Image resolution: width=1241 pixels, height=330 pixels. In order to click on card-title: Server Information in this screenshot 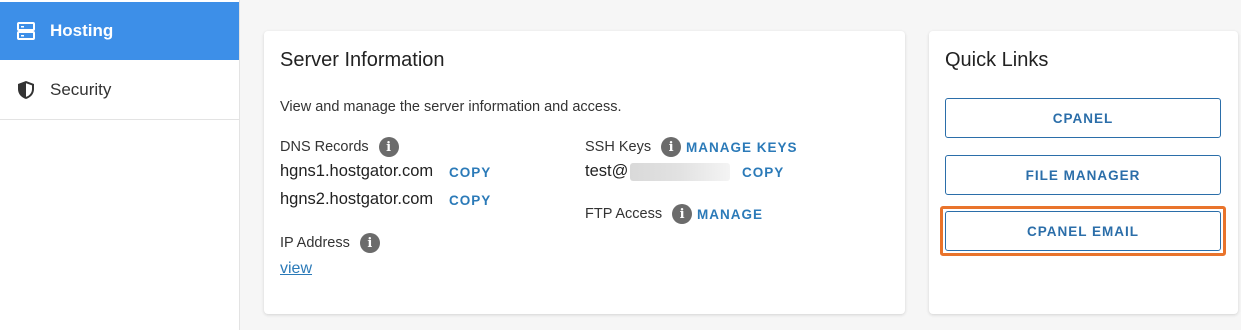, I will do `click(362, 60)`.